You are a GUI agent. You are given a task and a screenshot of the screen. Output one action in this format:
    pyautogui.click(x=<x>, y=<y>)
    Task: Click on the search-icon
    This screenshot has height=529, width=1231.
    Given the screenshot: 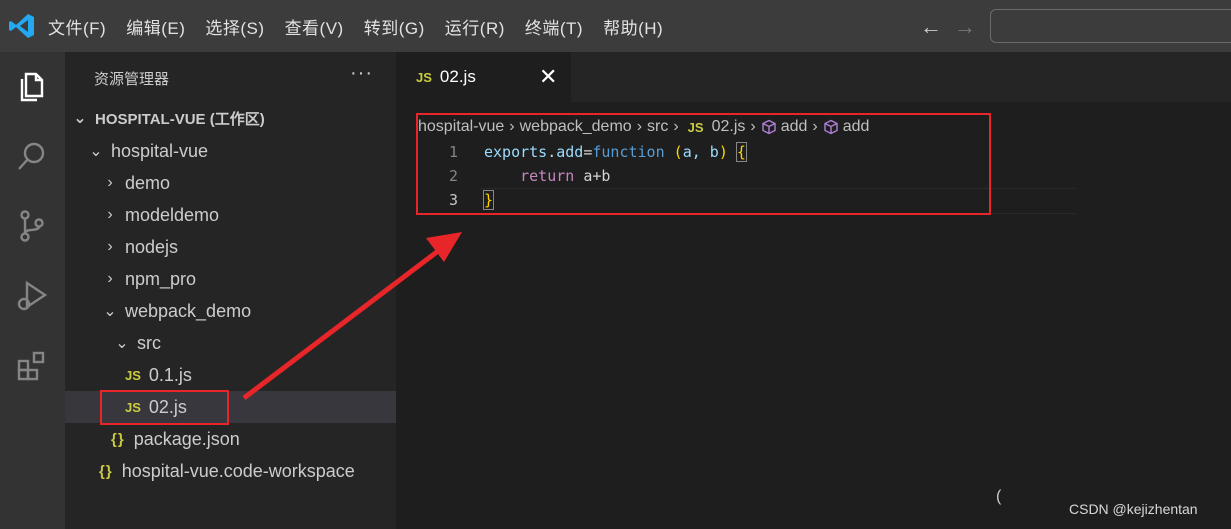 What is the action you would take?
    pyautogui.click(x=31, y=156)
    